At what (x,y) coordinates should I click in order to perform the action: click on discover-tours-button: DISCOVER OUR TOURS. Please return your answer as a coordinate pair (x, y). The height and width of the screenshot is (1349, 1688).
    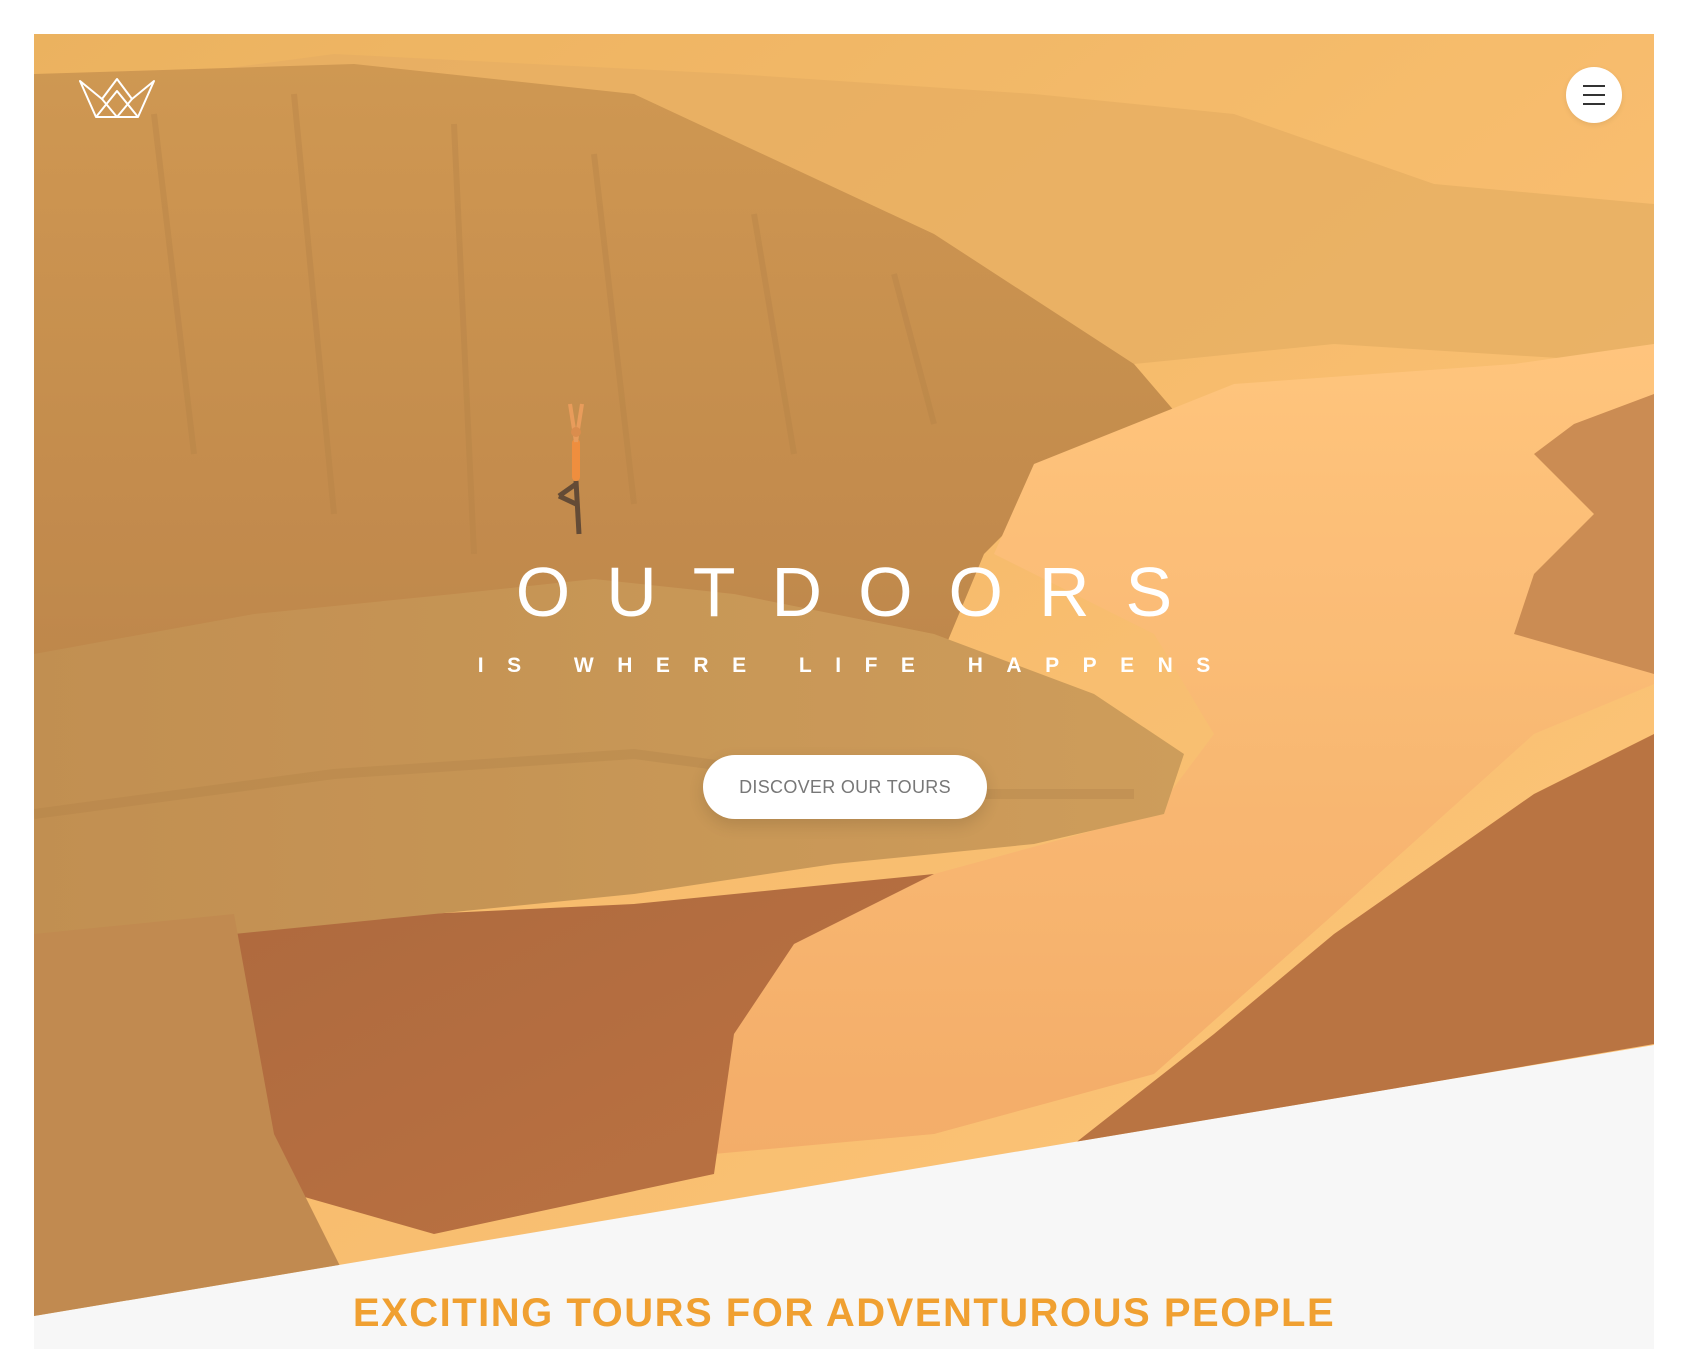
    Looking at the image, I should click on (845, 787).